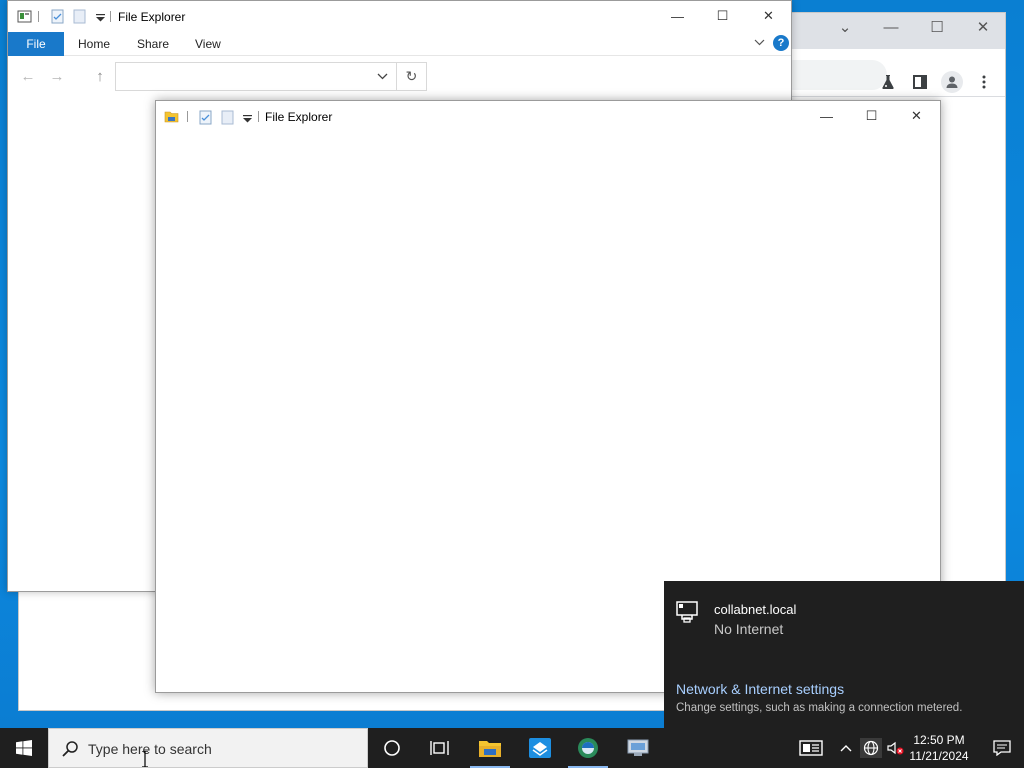 This screenshot has height=768, width=1024. I want to click on app-icon, so click(540, 748).